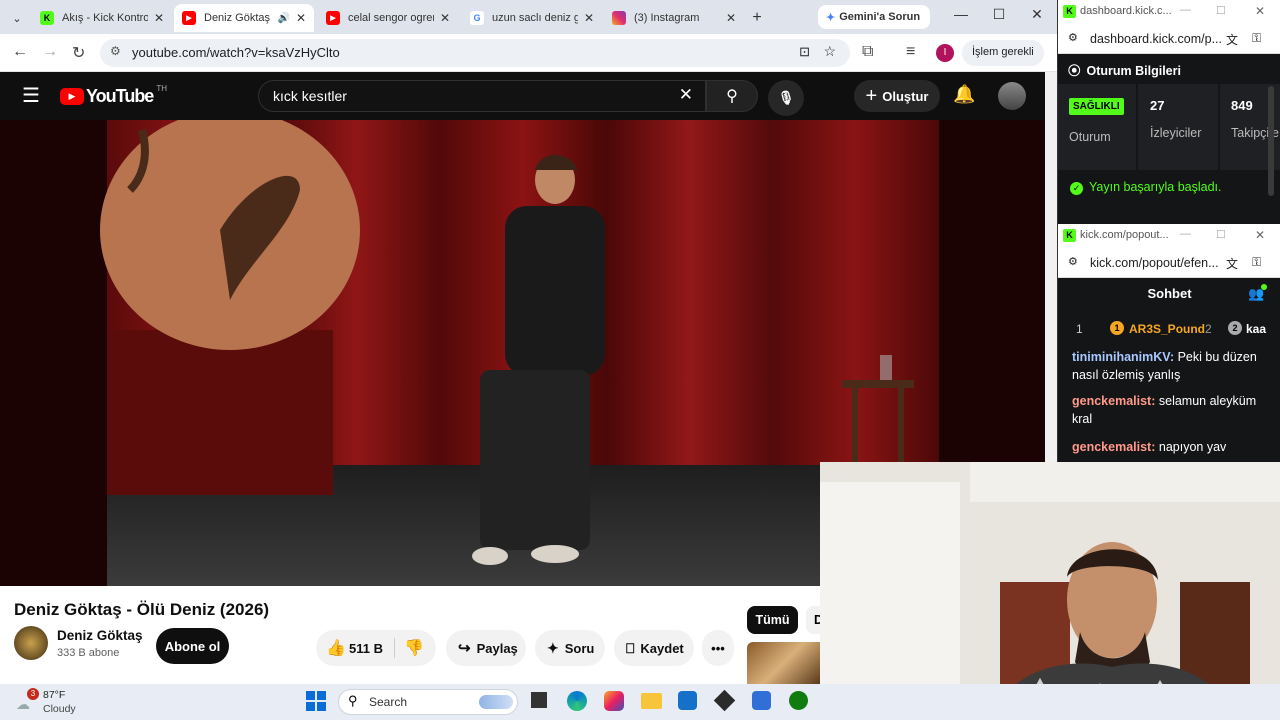 This screenshot has width=1280, height=720. What do you see at coordinates (786, 98) in the screenshot?
I see `voice-search-button: 🎙` at bounding box center [786, 98].